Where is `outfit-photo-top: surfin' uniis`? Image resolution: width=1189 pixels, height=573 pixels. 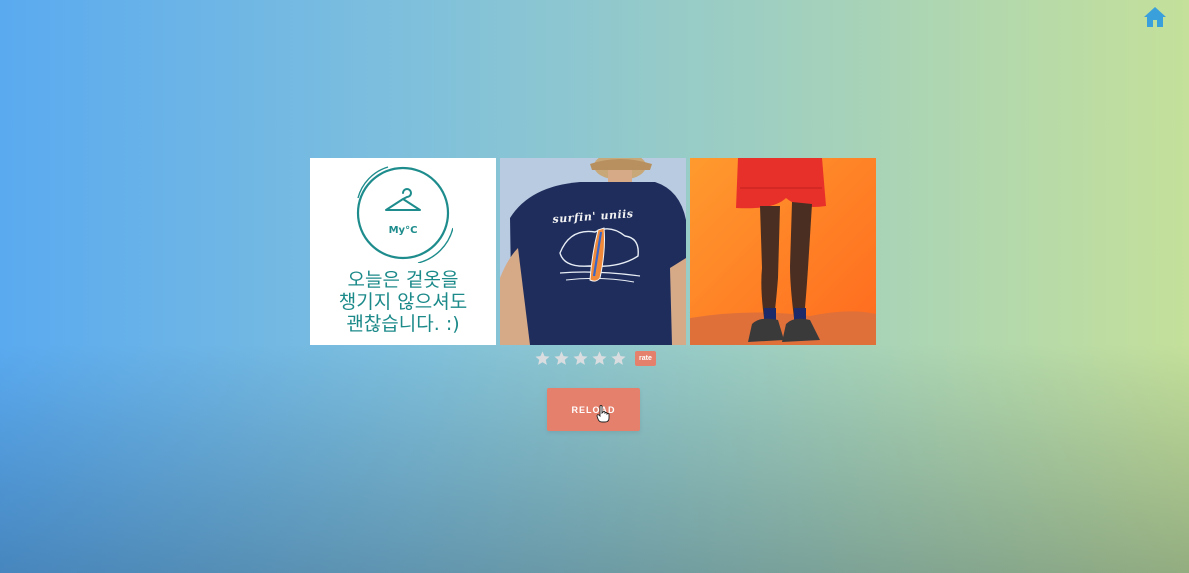
outfit-photo-top: surfin' uniis is located at coordinates (593, 251).